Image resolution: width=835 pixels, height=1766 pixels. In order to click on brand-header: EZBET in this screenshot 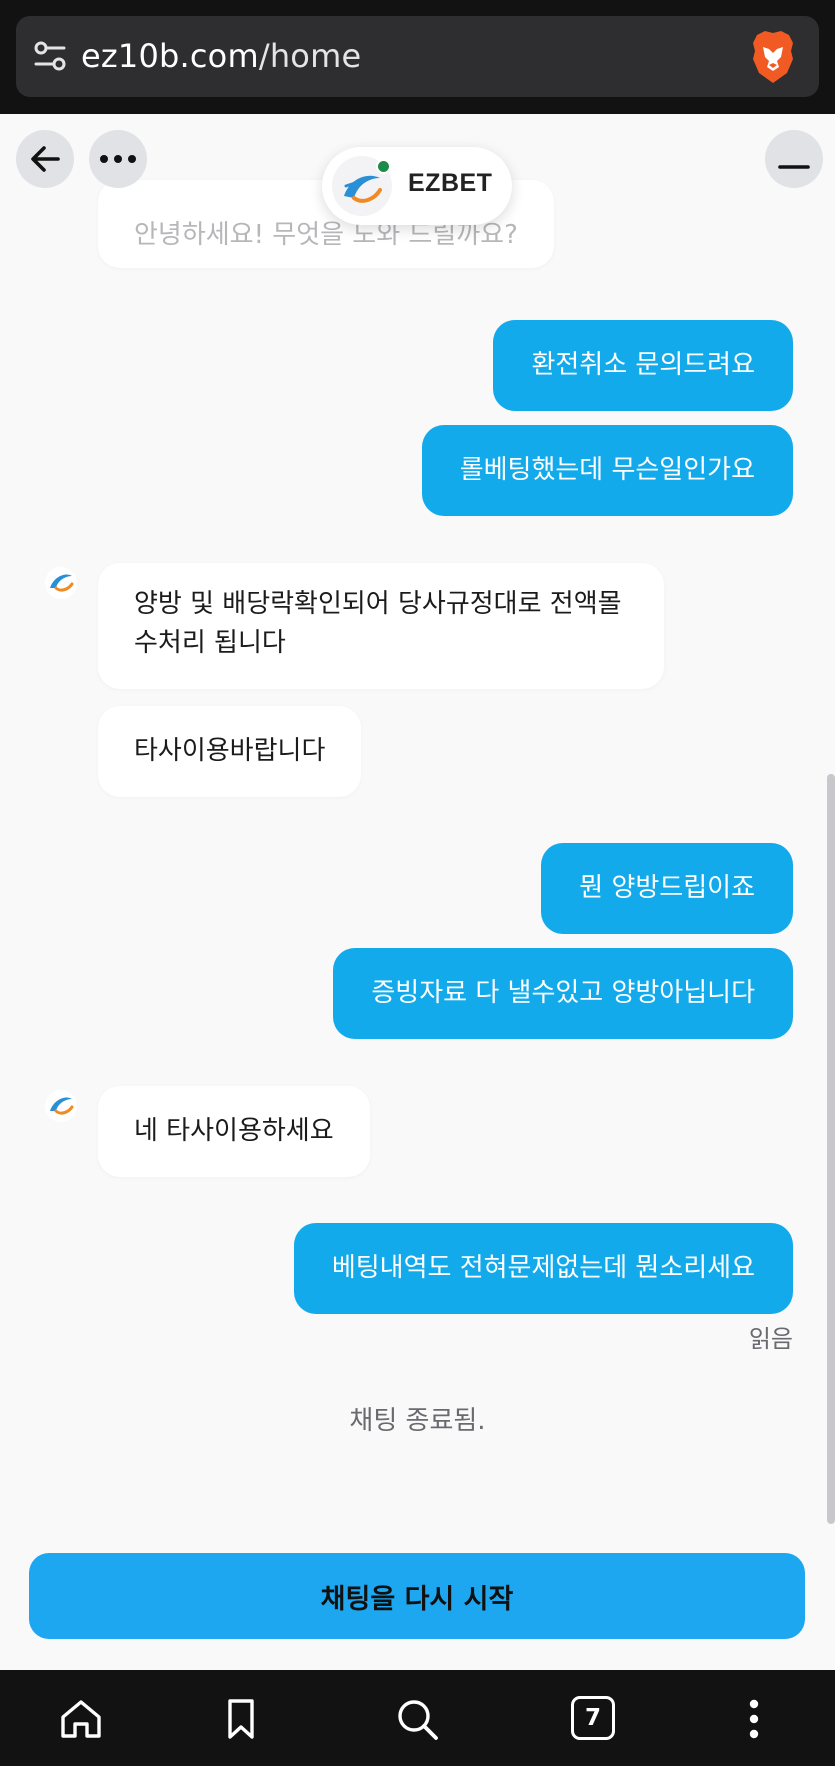, I will do `click(417, 186)`.